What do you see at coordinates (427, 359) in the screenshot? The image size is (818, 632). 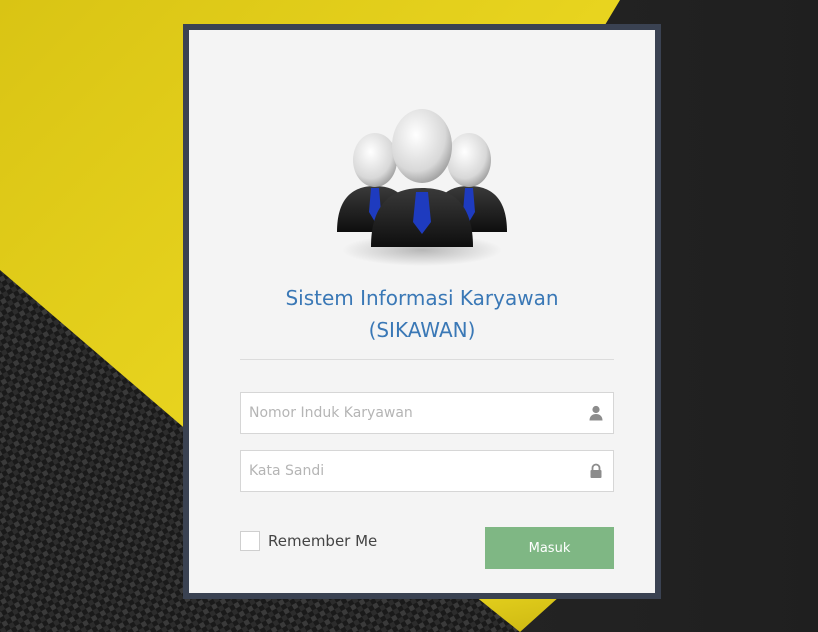 I see `title-divider` at bounding box center [427, 359].